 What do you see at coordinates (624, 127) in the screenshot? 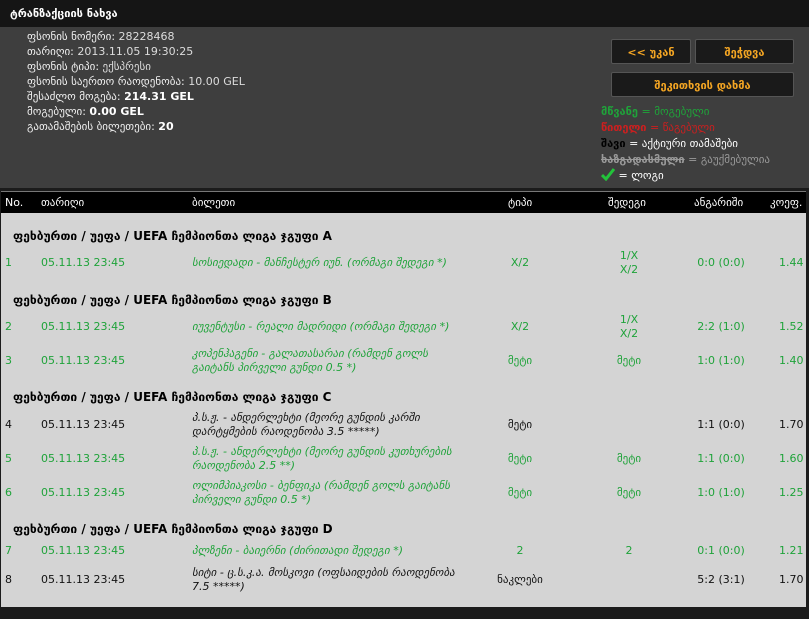
I see `legend-red-word: წითელი` at bounding box center [624, 127].